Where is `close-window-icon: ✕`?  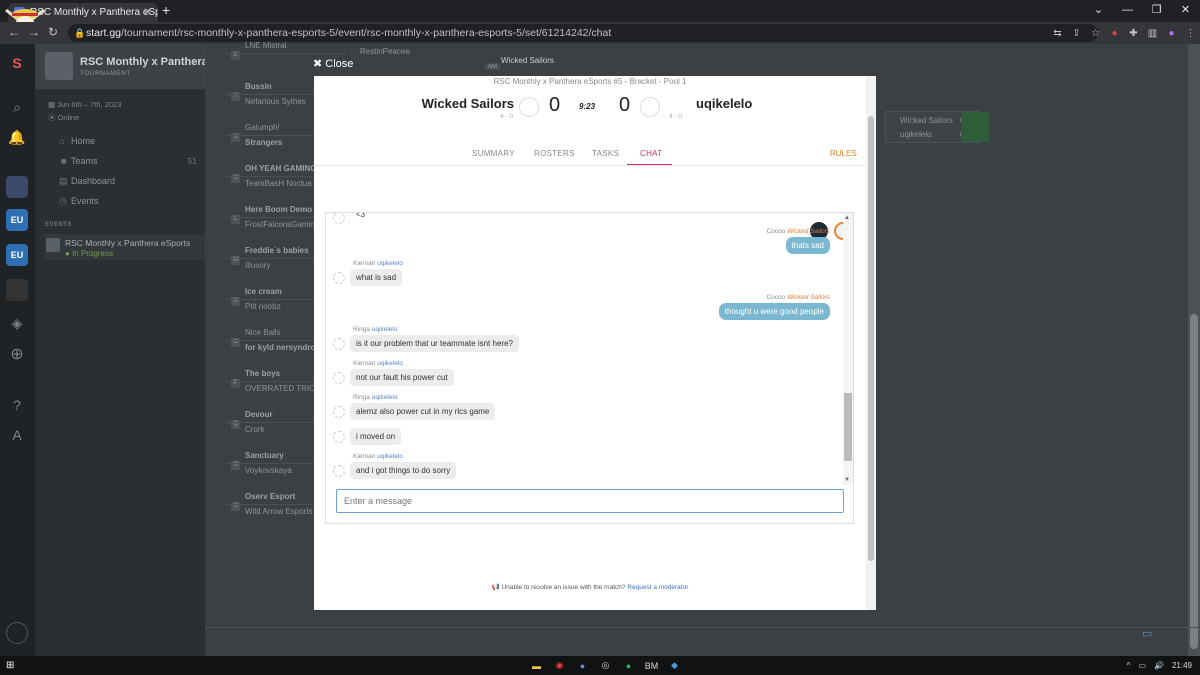 close-window-icon: ✕ is located at coordinates (1185, 11).